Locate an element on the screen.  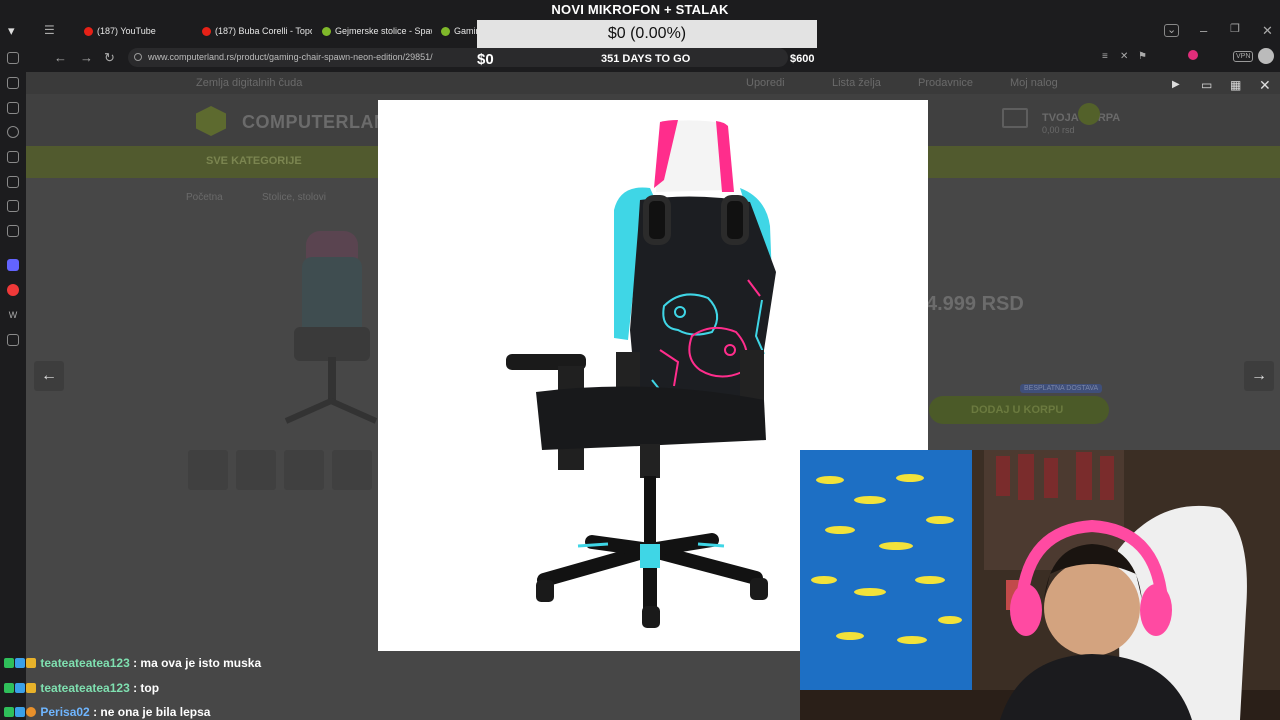
downloads-icon is located at coordinates (13, 108).